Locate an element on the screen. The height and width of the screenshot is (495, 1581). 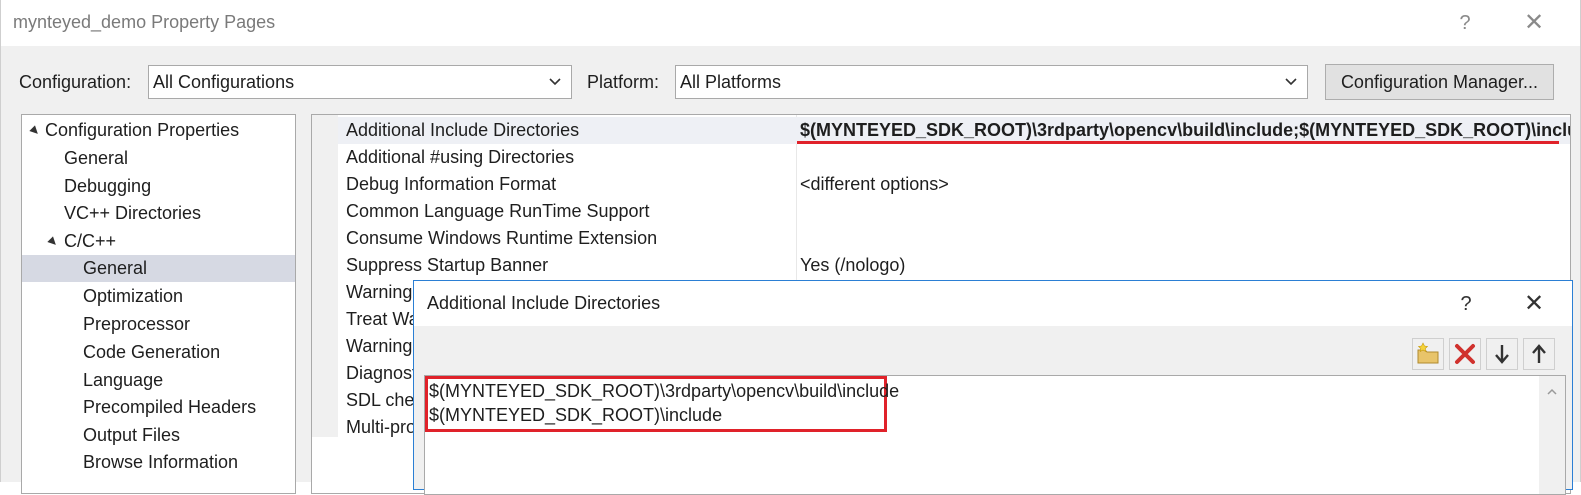
dialog-title: Additional Include Directories is located at coordinates (544, 303).